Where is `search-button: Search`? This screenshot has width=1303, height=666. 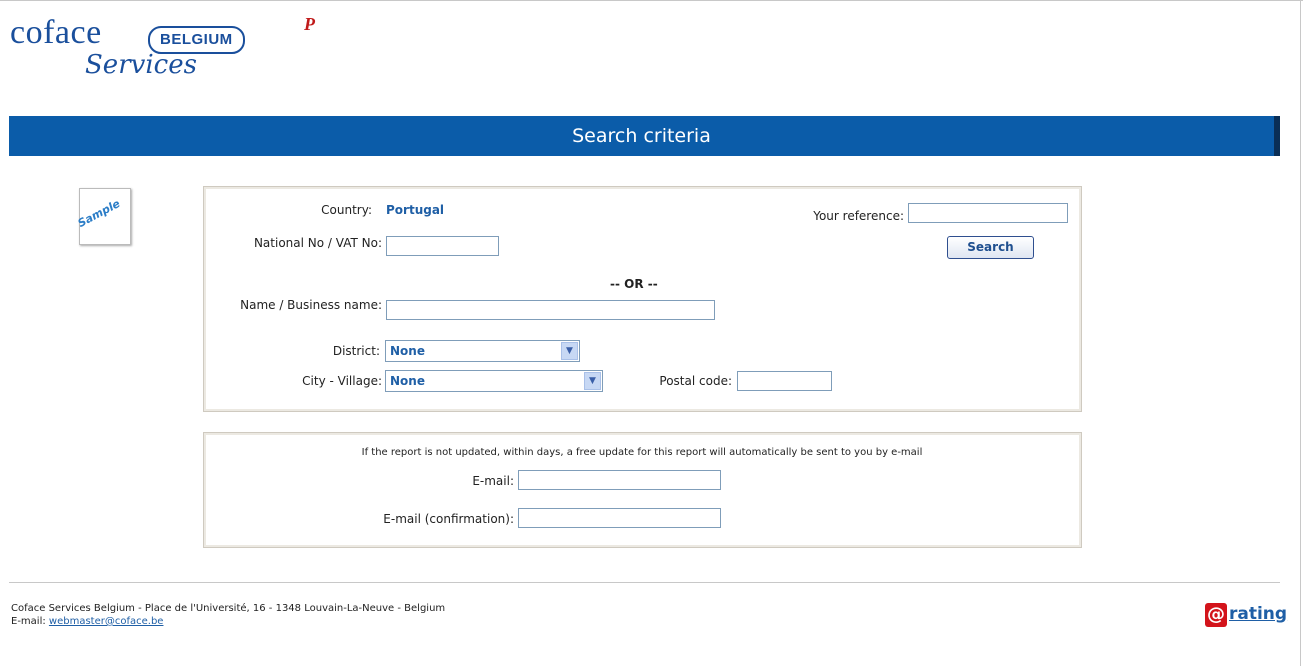 search-button: Search is located at coordinates (990, 247).